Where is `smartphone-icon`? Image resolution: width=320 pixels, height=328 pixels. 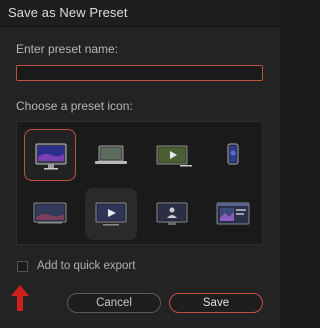
smartphone-icon is located at coordinates (233, 154).